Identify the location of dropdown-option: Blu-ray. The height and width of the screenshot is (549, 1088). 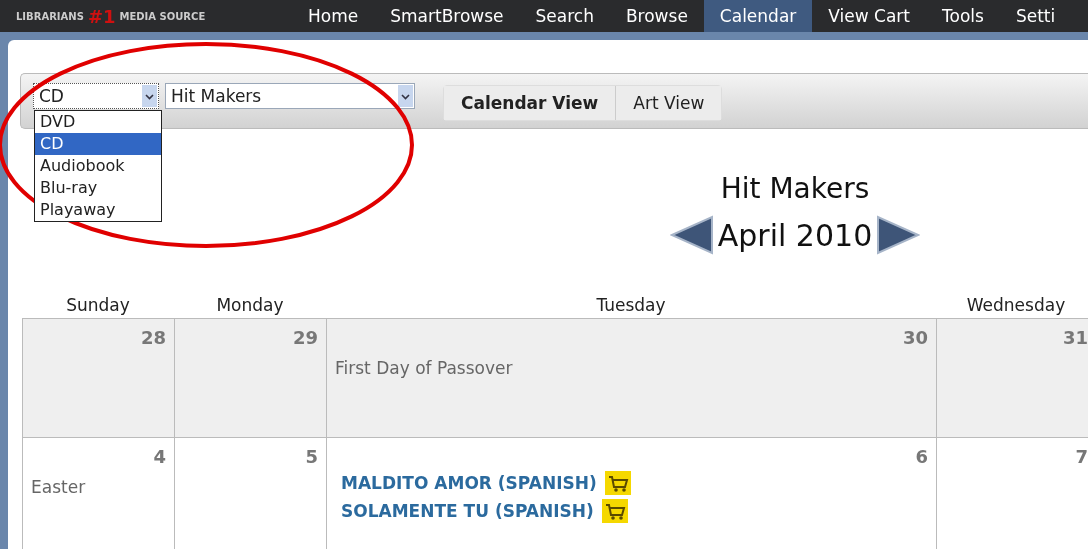
(98, 188).